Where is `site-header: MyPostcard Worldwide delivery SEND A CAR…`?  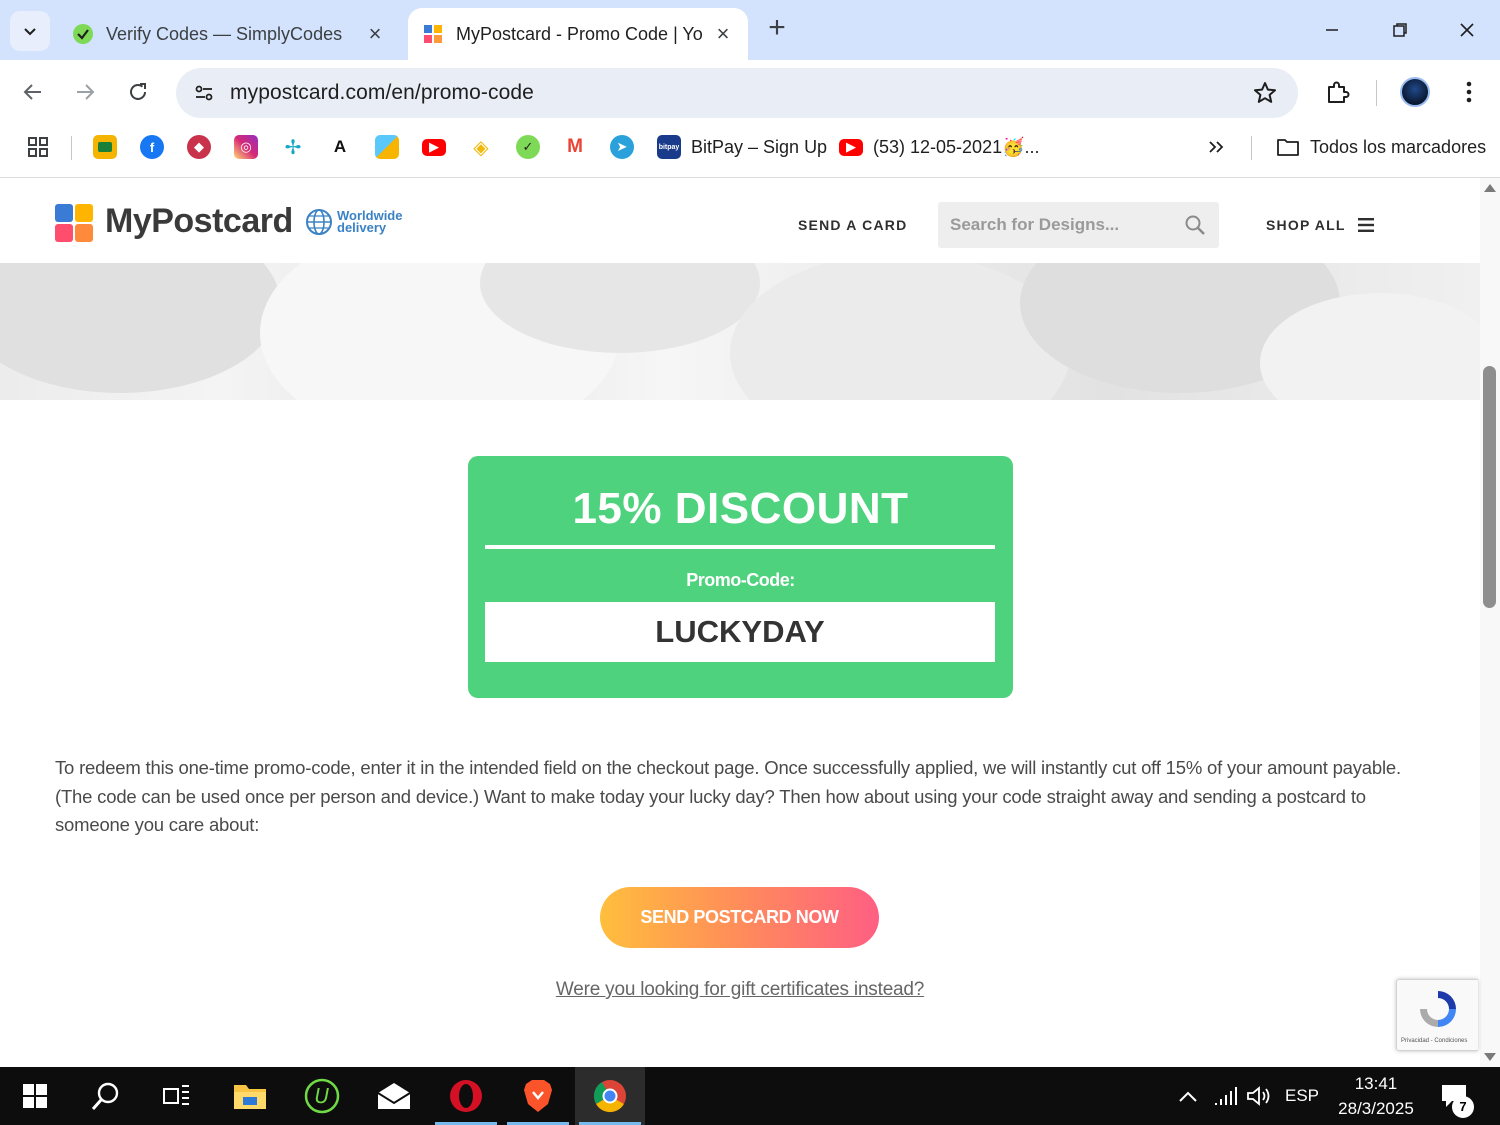 site-header: MyPostcard Worldwide delivery SEND A CAR… is located at coordinates (740, 220).